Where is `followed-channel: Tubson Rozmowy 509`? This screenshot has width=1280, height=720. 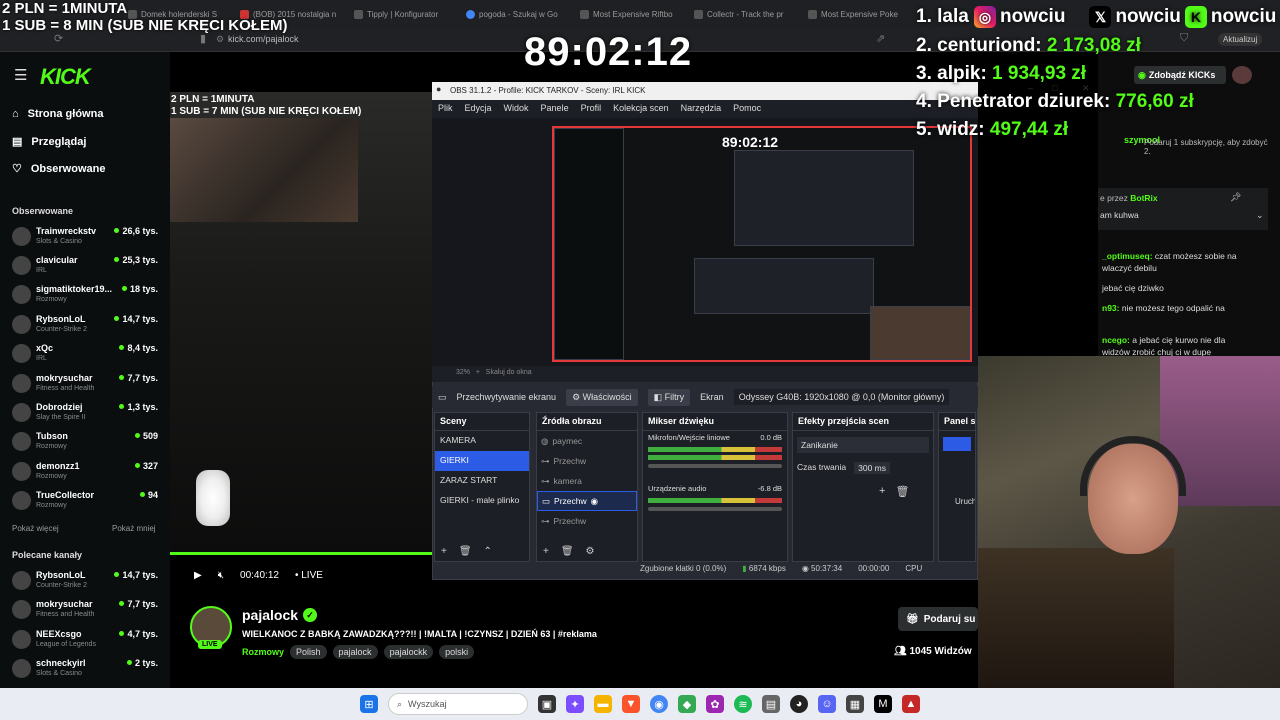
followed-channel: Tubson Rozmowy 509 is located at coordinates (88, 444).